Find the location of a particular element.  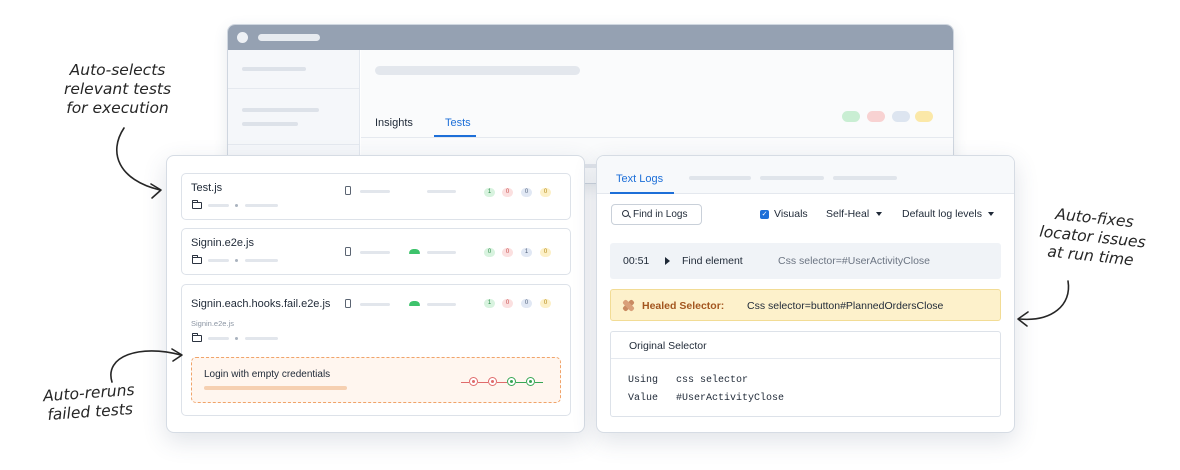

arrow-auto-selects is located at coordinates (138, 159).